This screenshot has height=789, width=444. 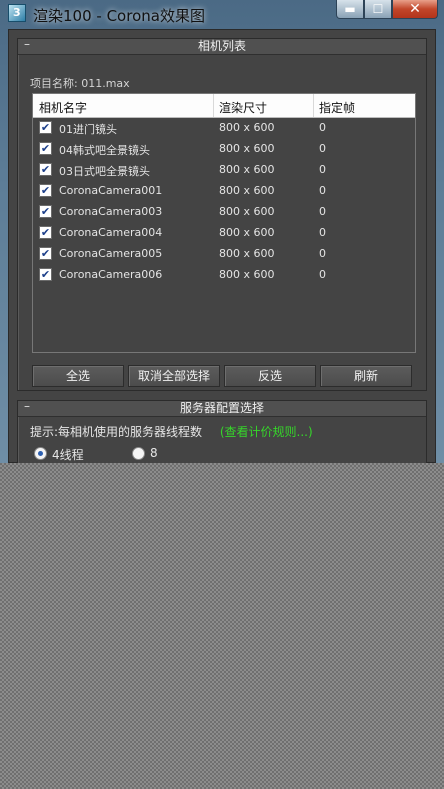 I want to click on server-config-header: – 服务器配置选择, so click(x=222, y=408).